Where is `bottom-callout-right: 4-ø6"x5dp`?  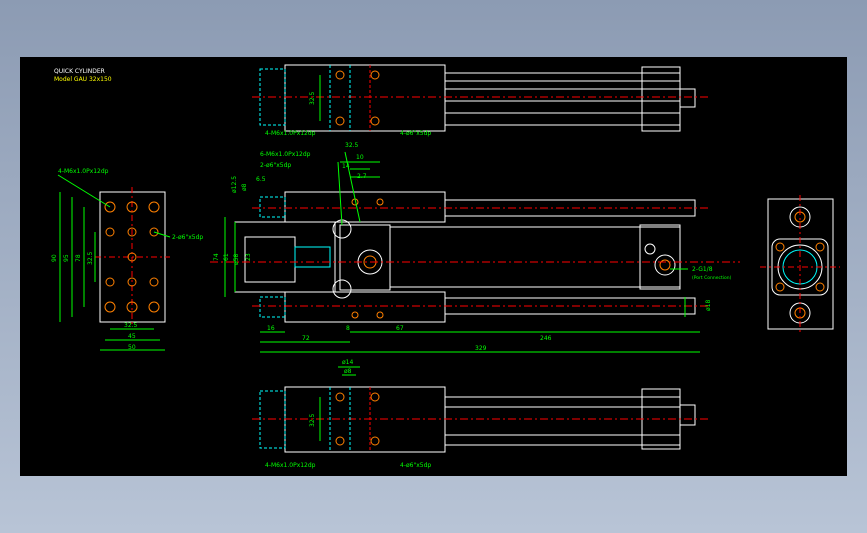 bottom-callout-right: 4-ø6"x5dp is located at coordinates (415, 465).